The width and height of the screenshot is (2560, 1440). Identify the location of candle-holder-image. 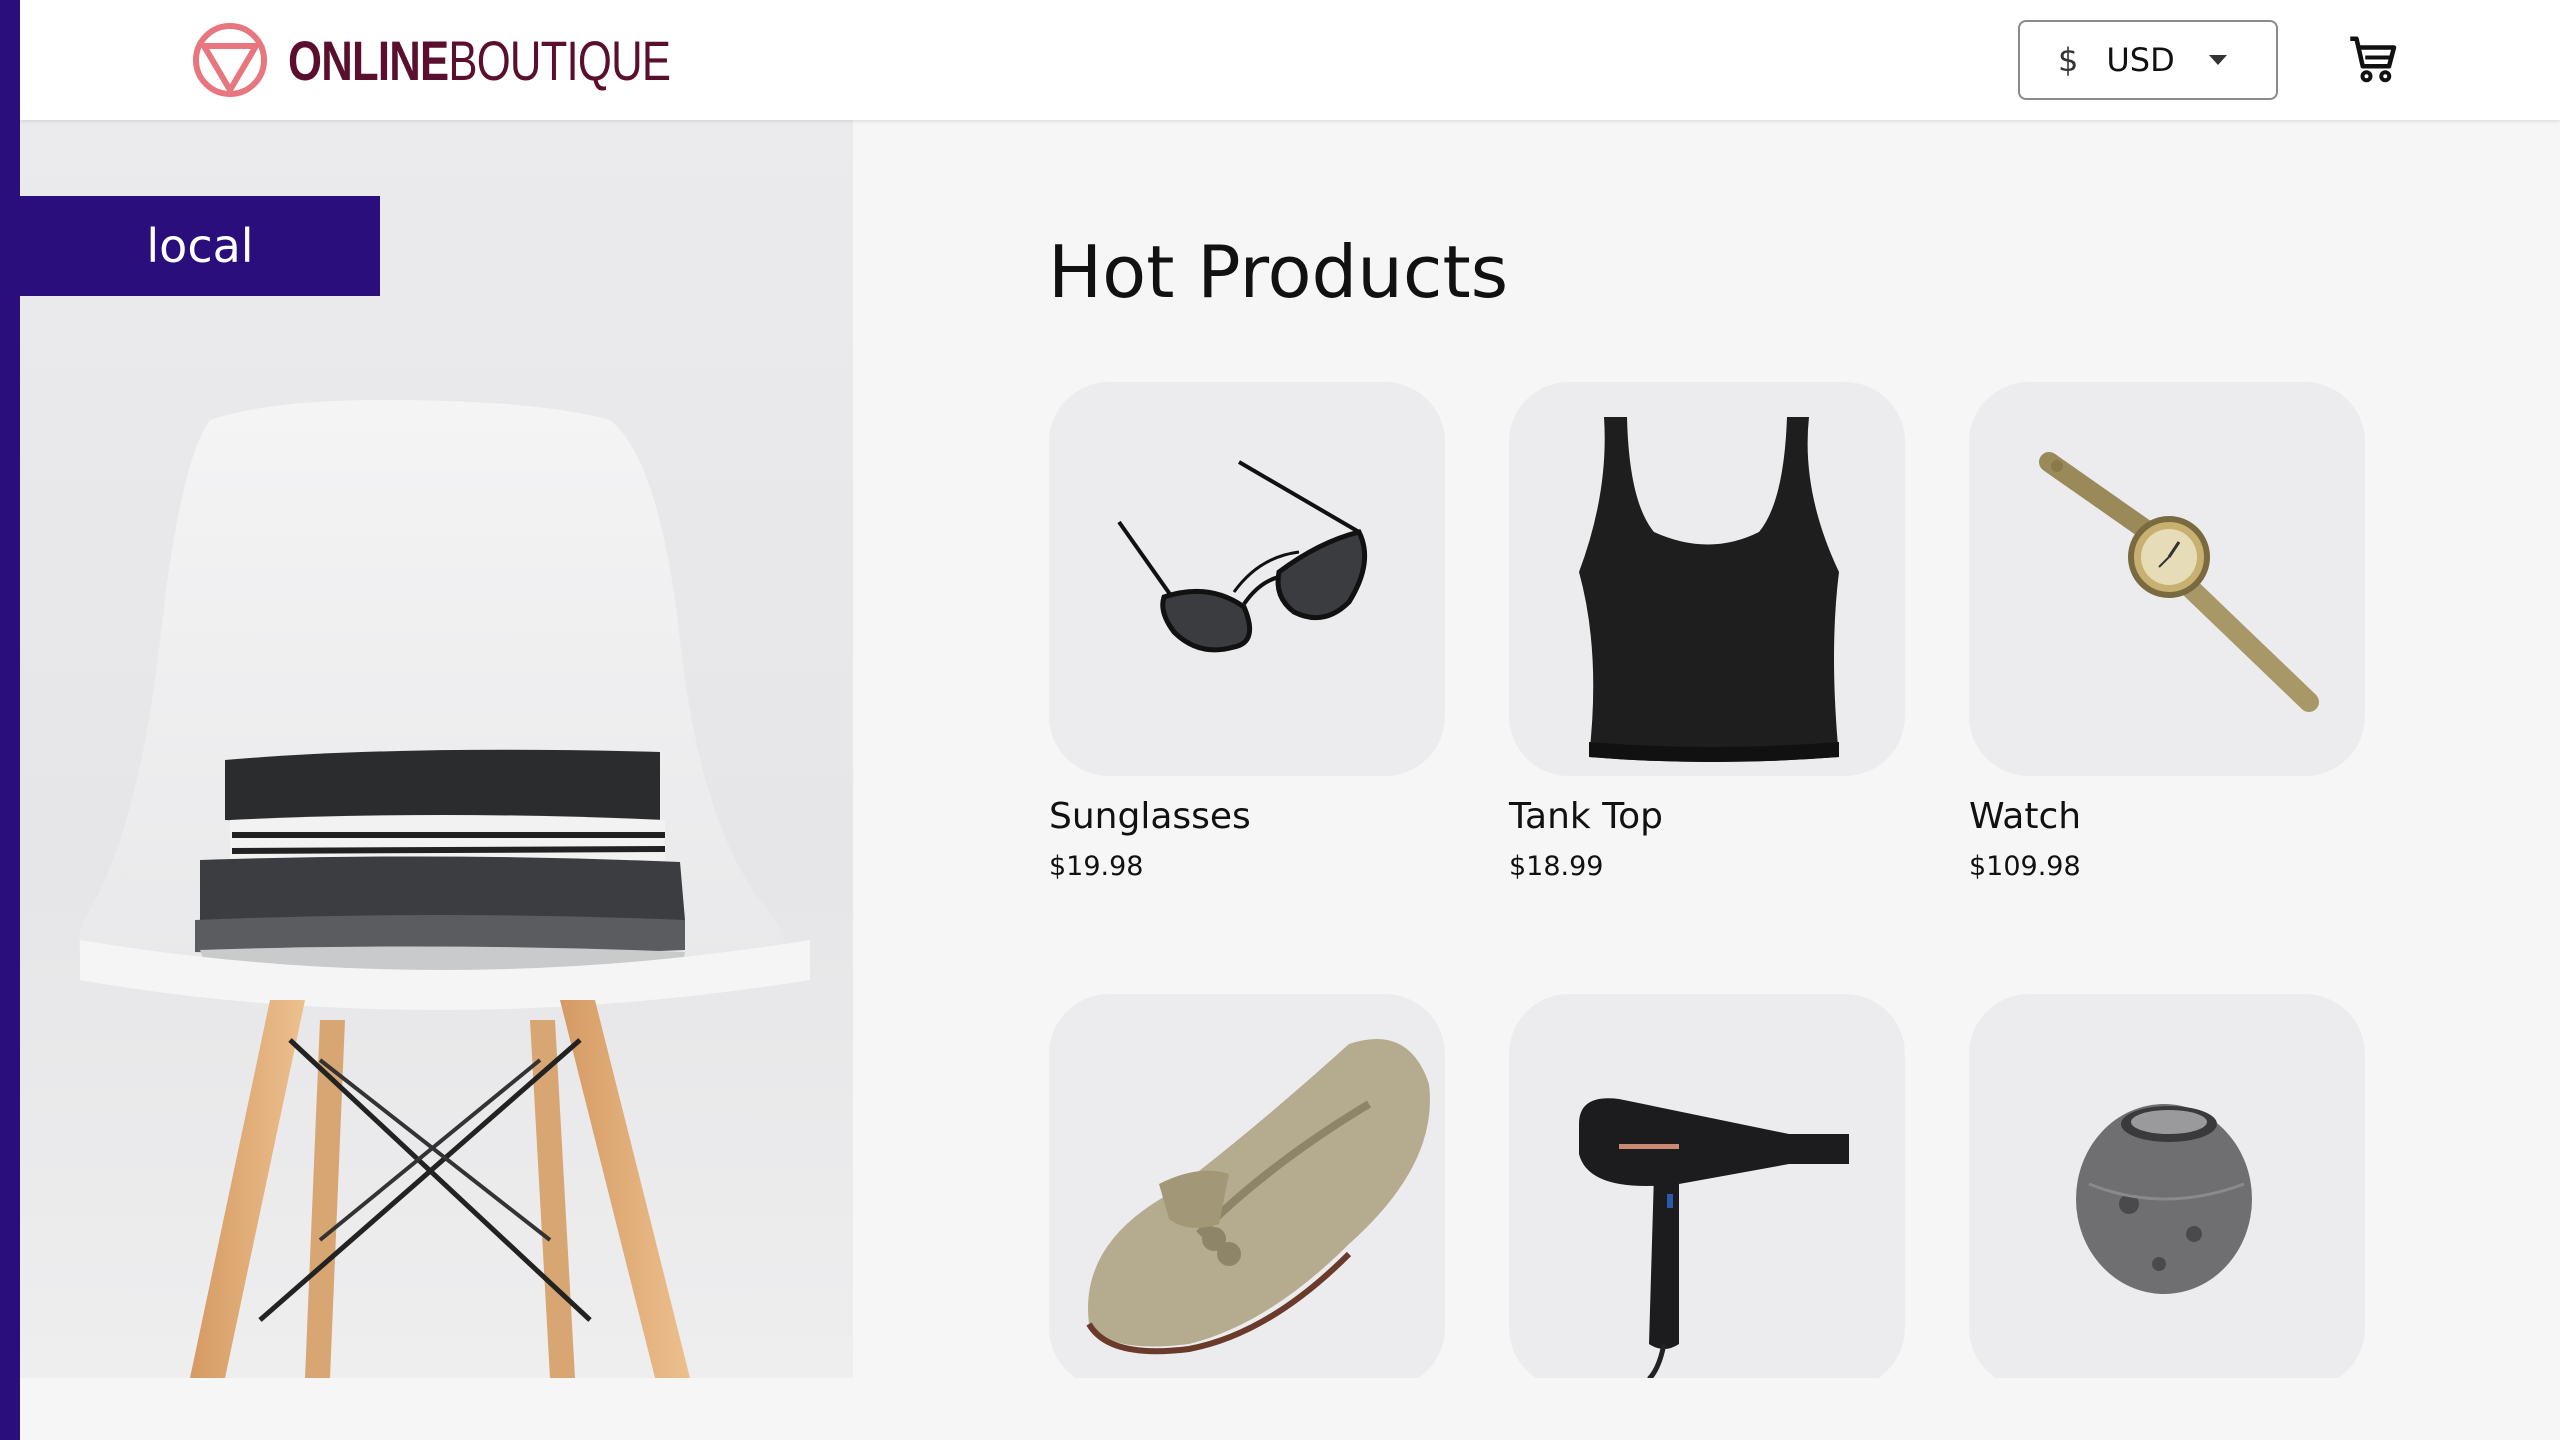
(2167, 1186).